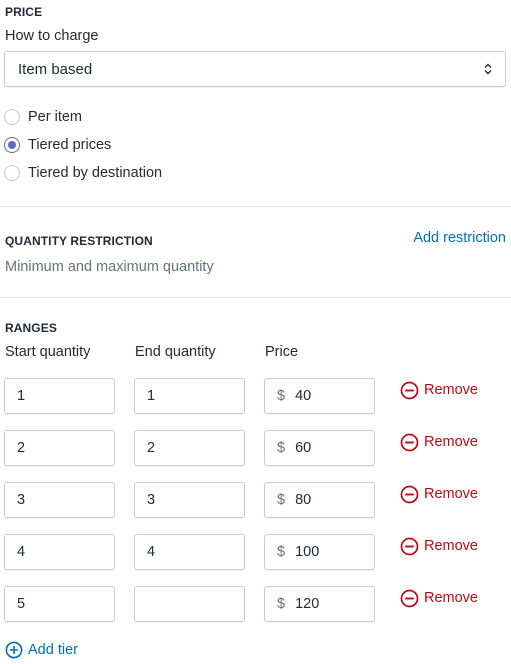 The height and width of the screenshot is (664, 511). I want to click on radio-label: Per item, so click(55, 117).